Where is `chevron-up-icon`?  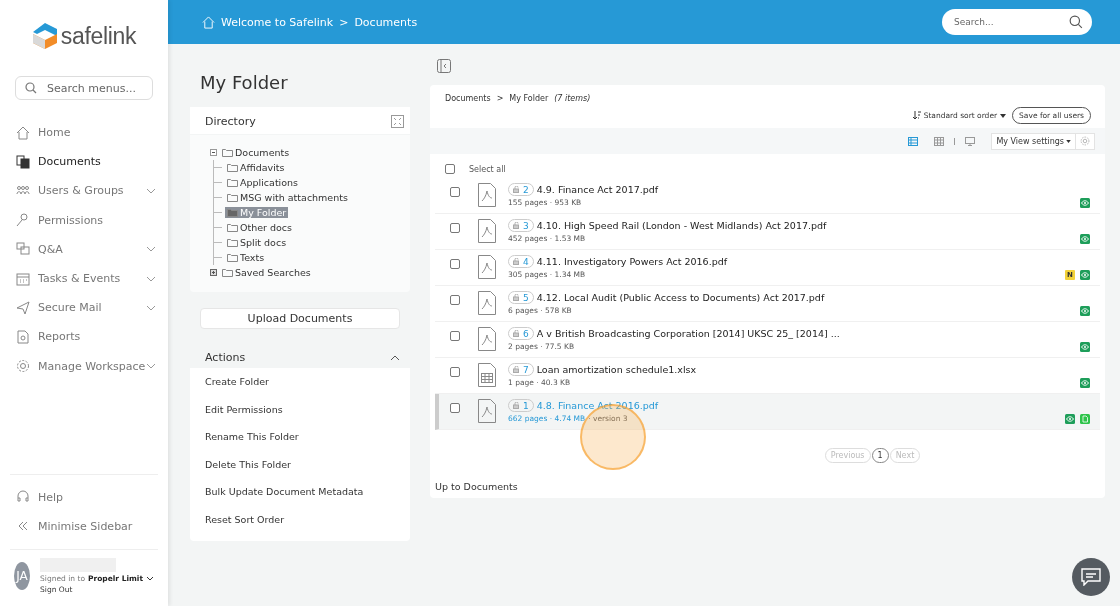 chevron-up-icon is located at coordinates (395, 357).